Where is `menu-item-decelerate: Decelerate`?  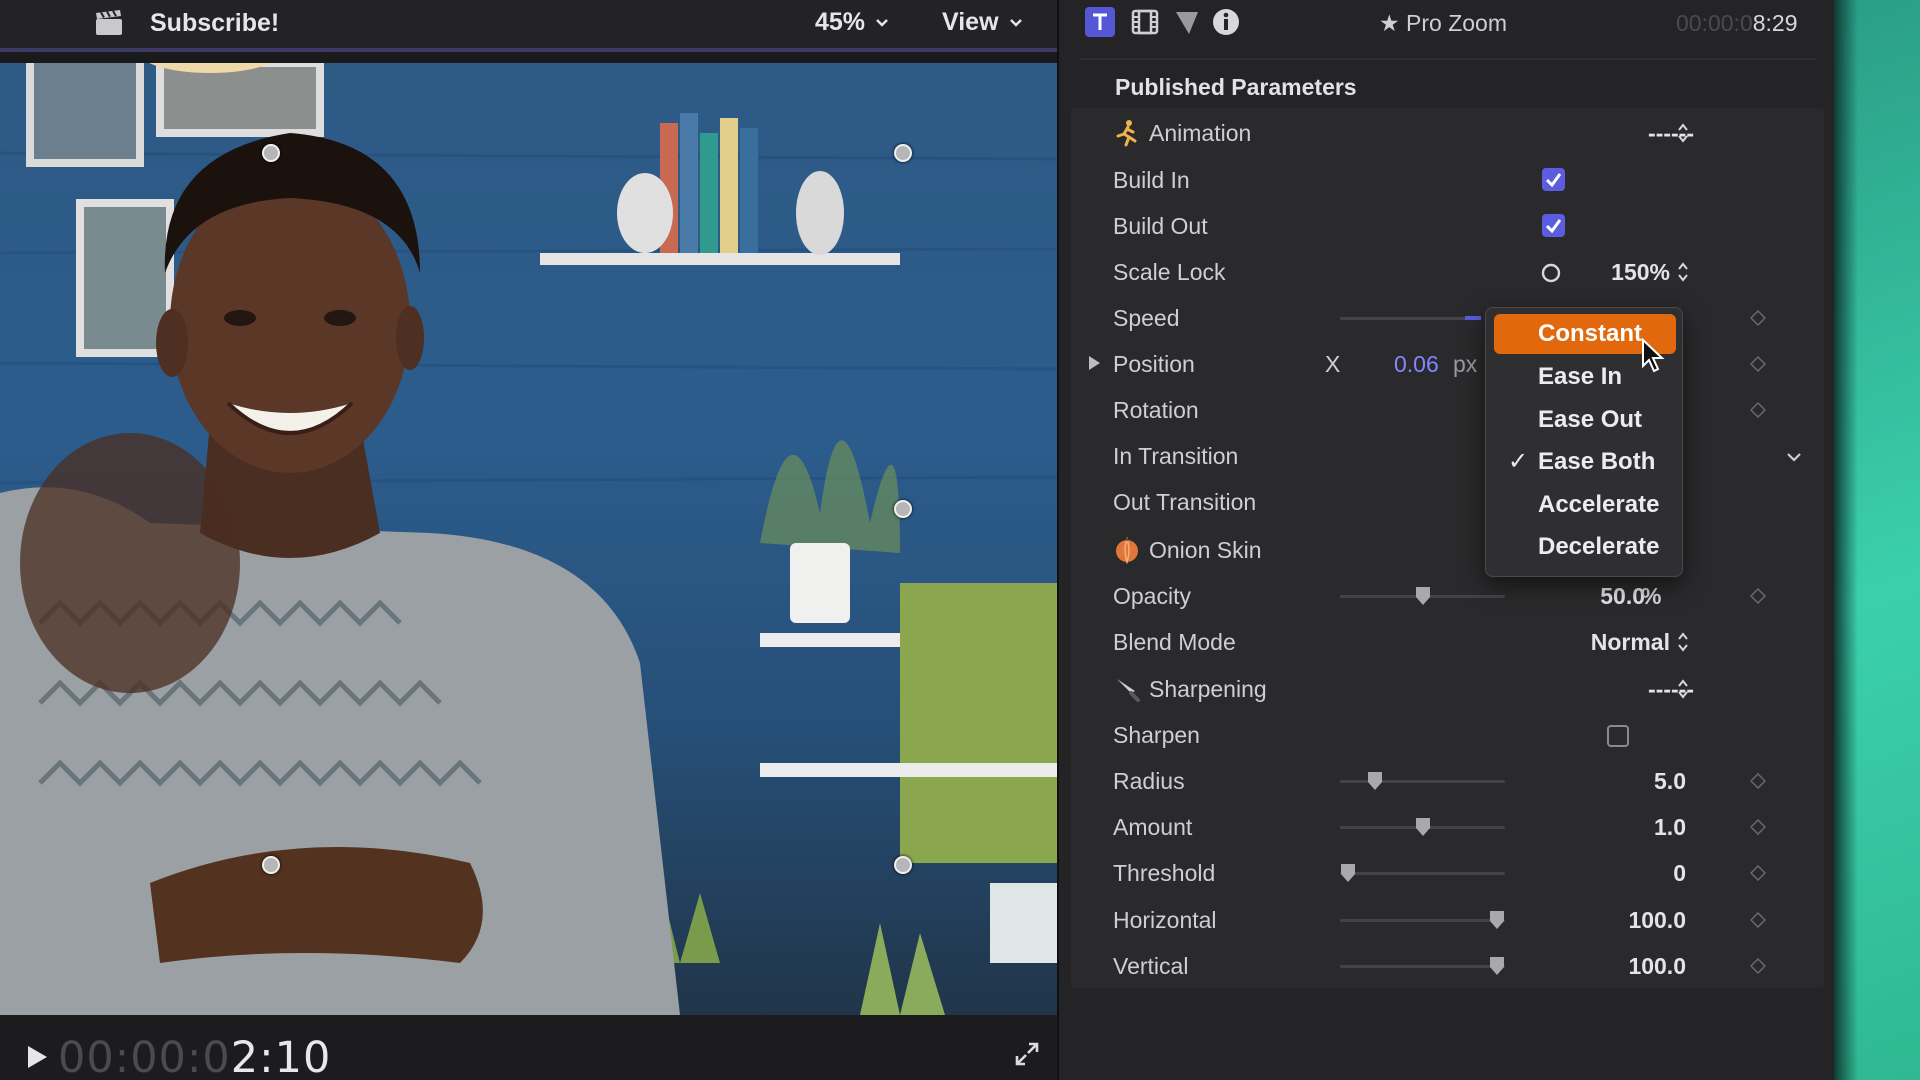 menu-item-decelerate: Decelerate is located at coordinates (1585, 547).